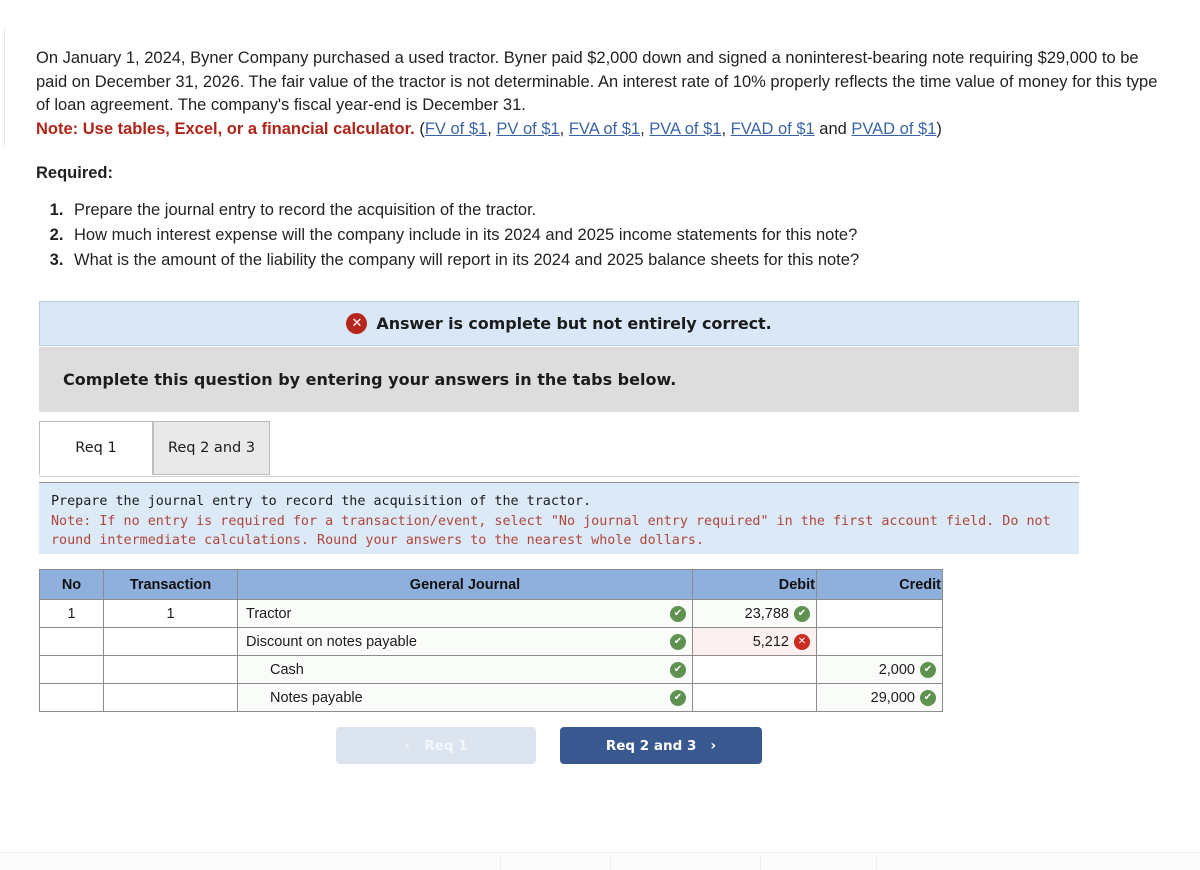 The width and height of the screenshot is (1200, 870). What do you see at coordinates (892, 697) in the screenshot?
I see `credit-value: 29,000` at bounding box center [892, 697].